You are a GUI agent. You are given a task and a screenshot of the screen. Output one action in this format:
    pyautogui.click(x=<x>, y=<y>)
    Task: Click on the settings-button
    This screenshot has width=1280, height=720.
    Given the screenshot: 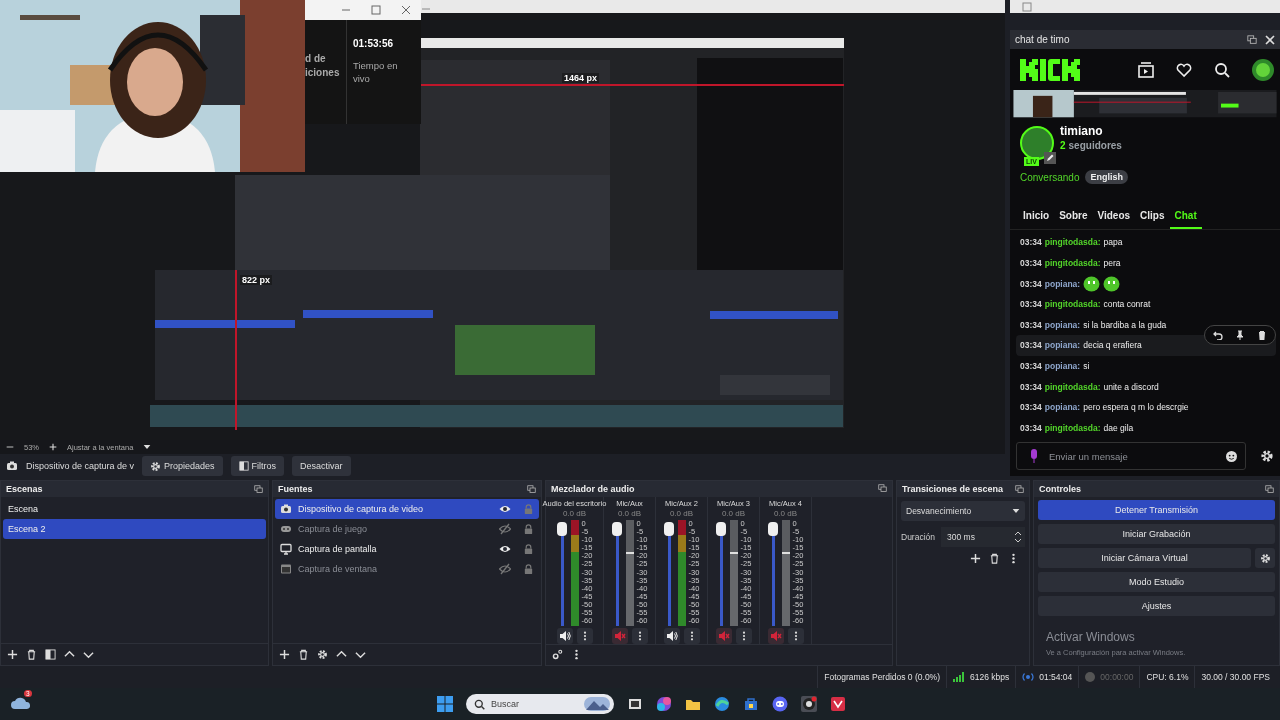 What is the action you would take?
    pyautogui.click(x=1265, y=558)
    